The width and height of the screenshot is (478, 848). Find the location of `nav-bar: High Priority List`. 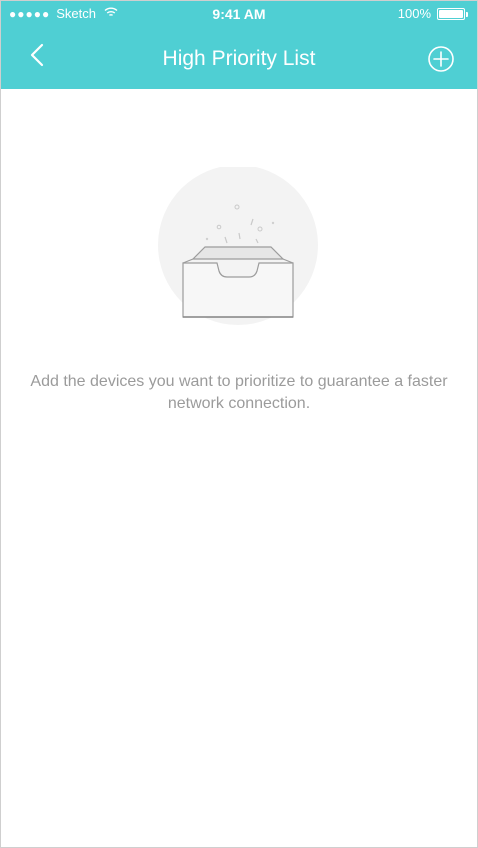

nav-bar: High Priority List is located at coordinates (239, 58).